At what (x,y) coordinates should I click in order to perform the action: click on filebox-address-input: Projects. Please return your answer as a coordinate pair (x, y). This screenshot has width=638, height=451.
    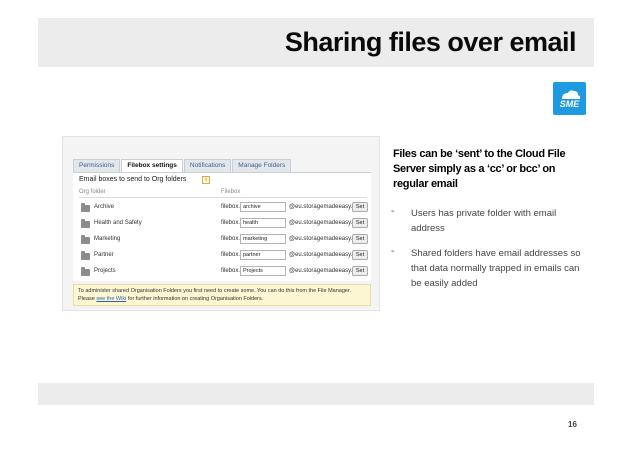
    Looking at the image, I should click on (263, 271).